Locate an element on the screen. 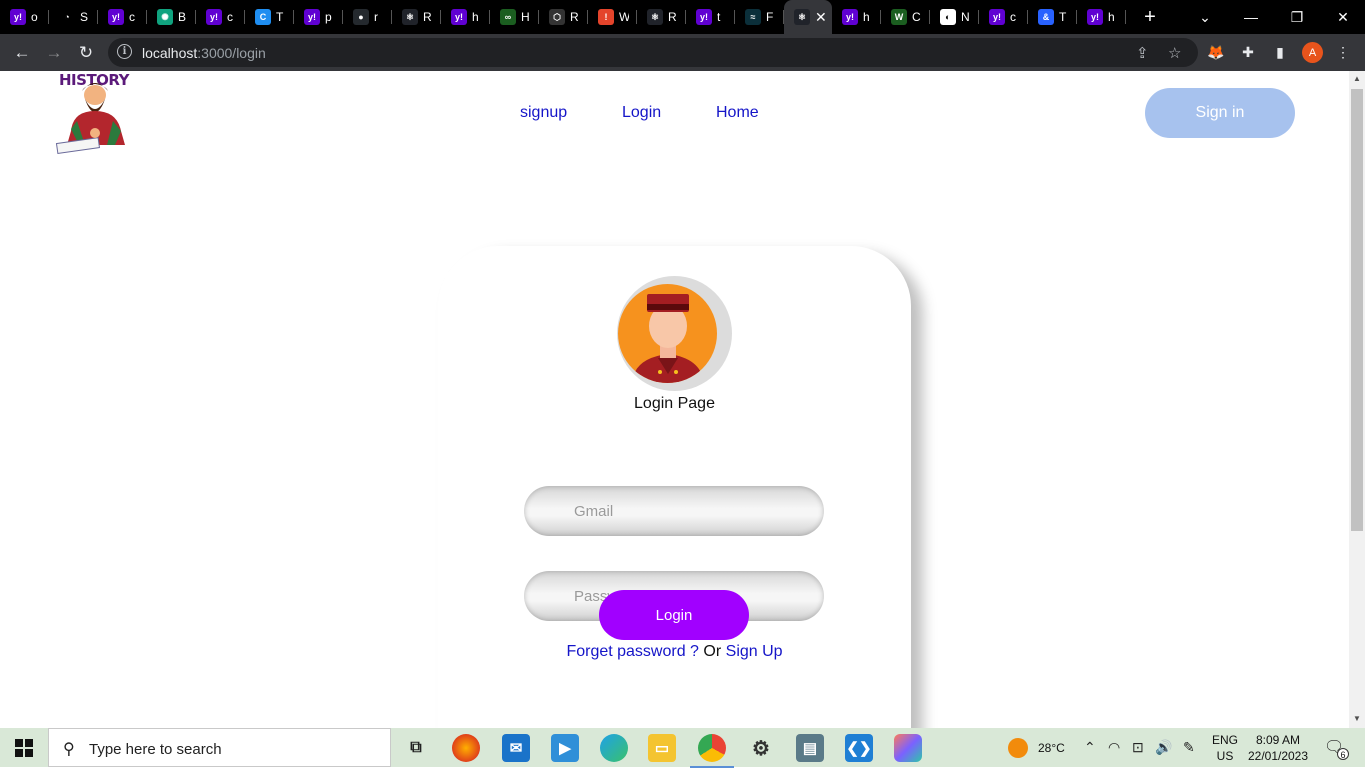  volume-icon: 🔊 is located at coordinates (1163, 747).